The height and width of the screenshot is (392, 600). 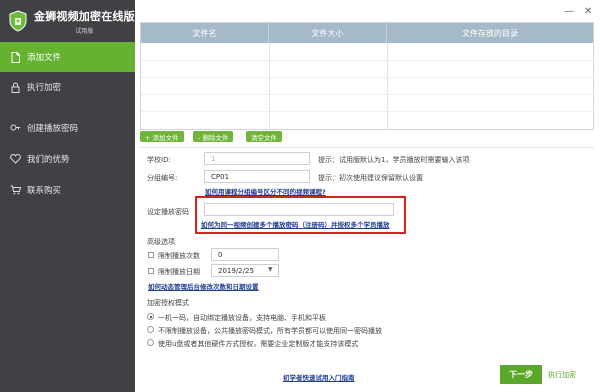 I want to click on sidebar-item-label: 创建播放密码, so click(x=53, y=128).